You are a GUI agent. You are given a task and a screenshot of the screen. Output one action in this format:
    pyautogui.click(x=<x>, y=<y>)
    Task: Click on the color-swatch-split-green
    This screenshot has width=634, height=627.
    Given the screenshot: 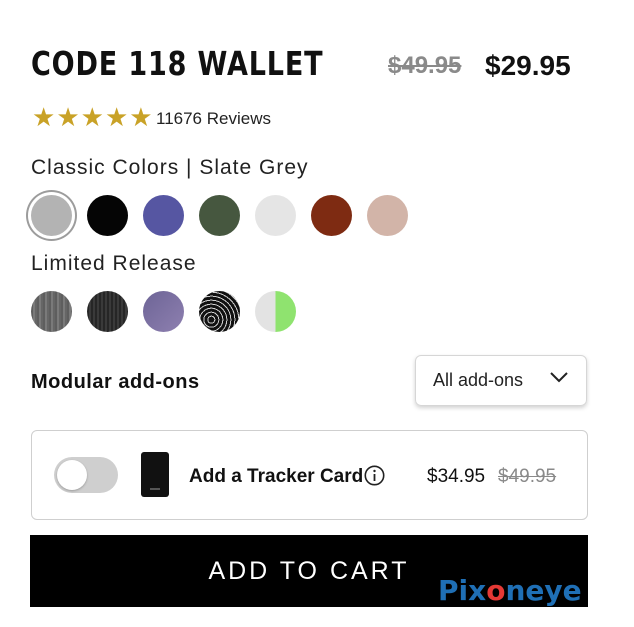 What is the action you would take?
    pyautogui.click(x=275, y=311)
    